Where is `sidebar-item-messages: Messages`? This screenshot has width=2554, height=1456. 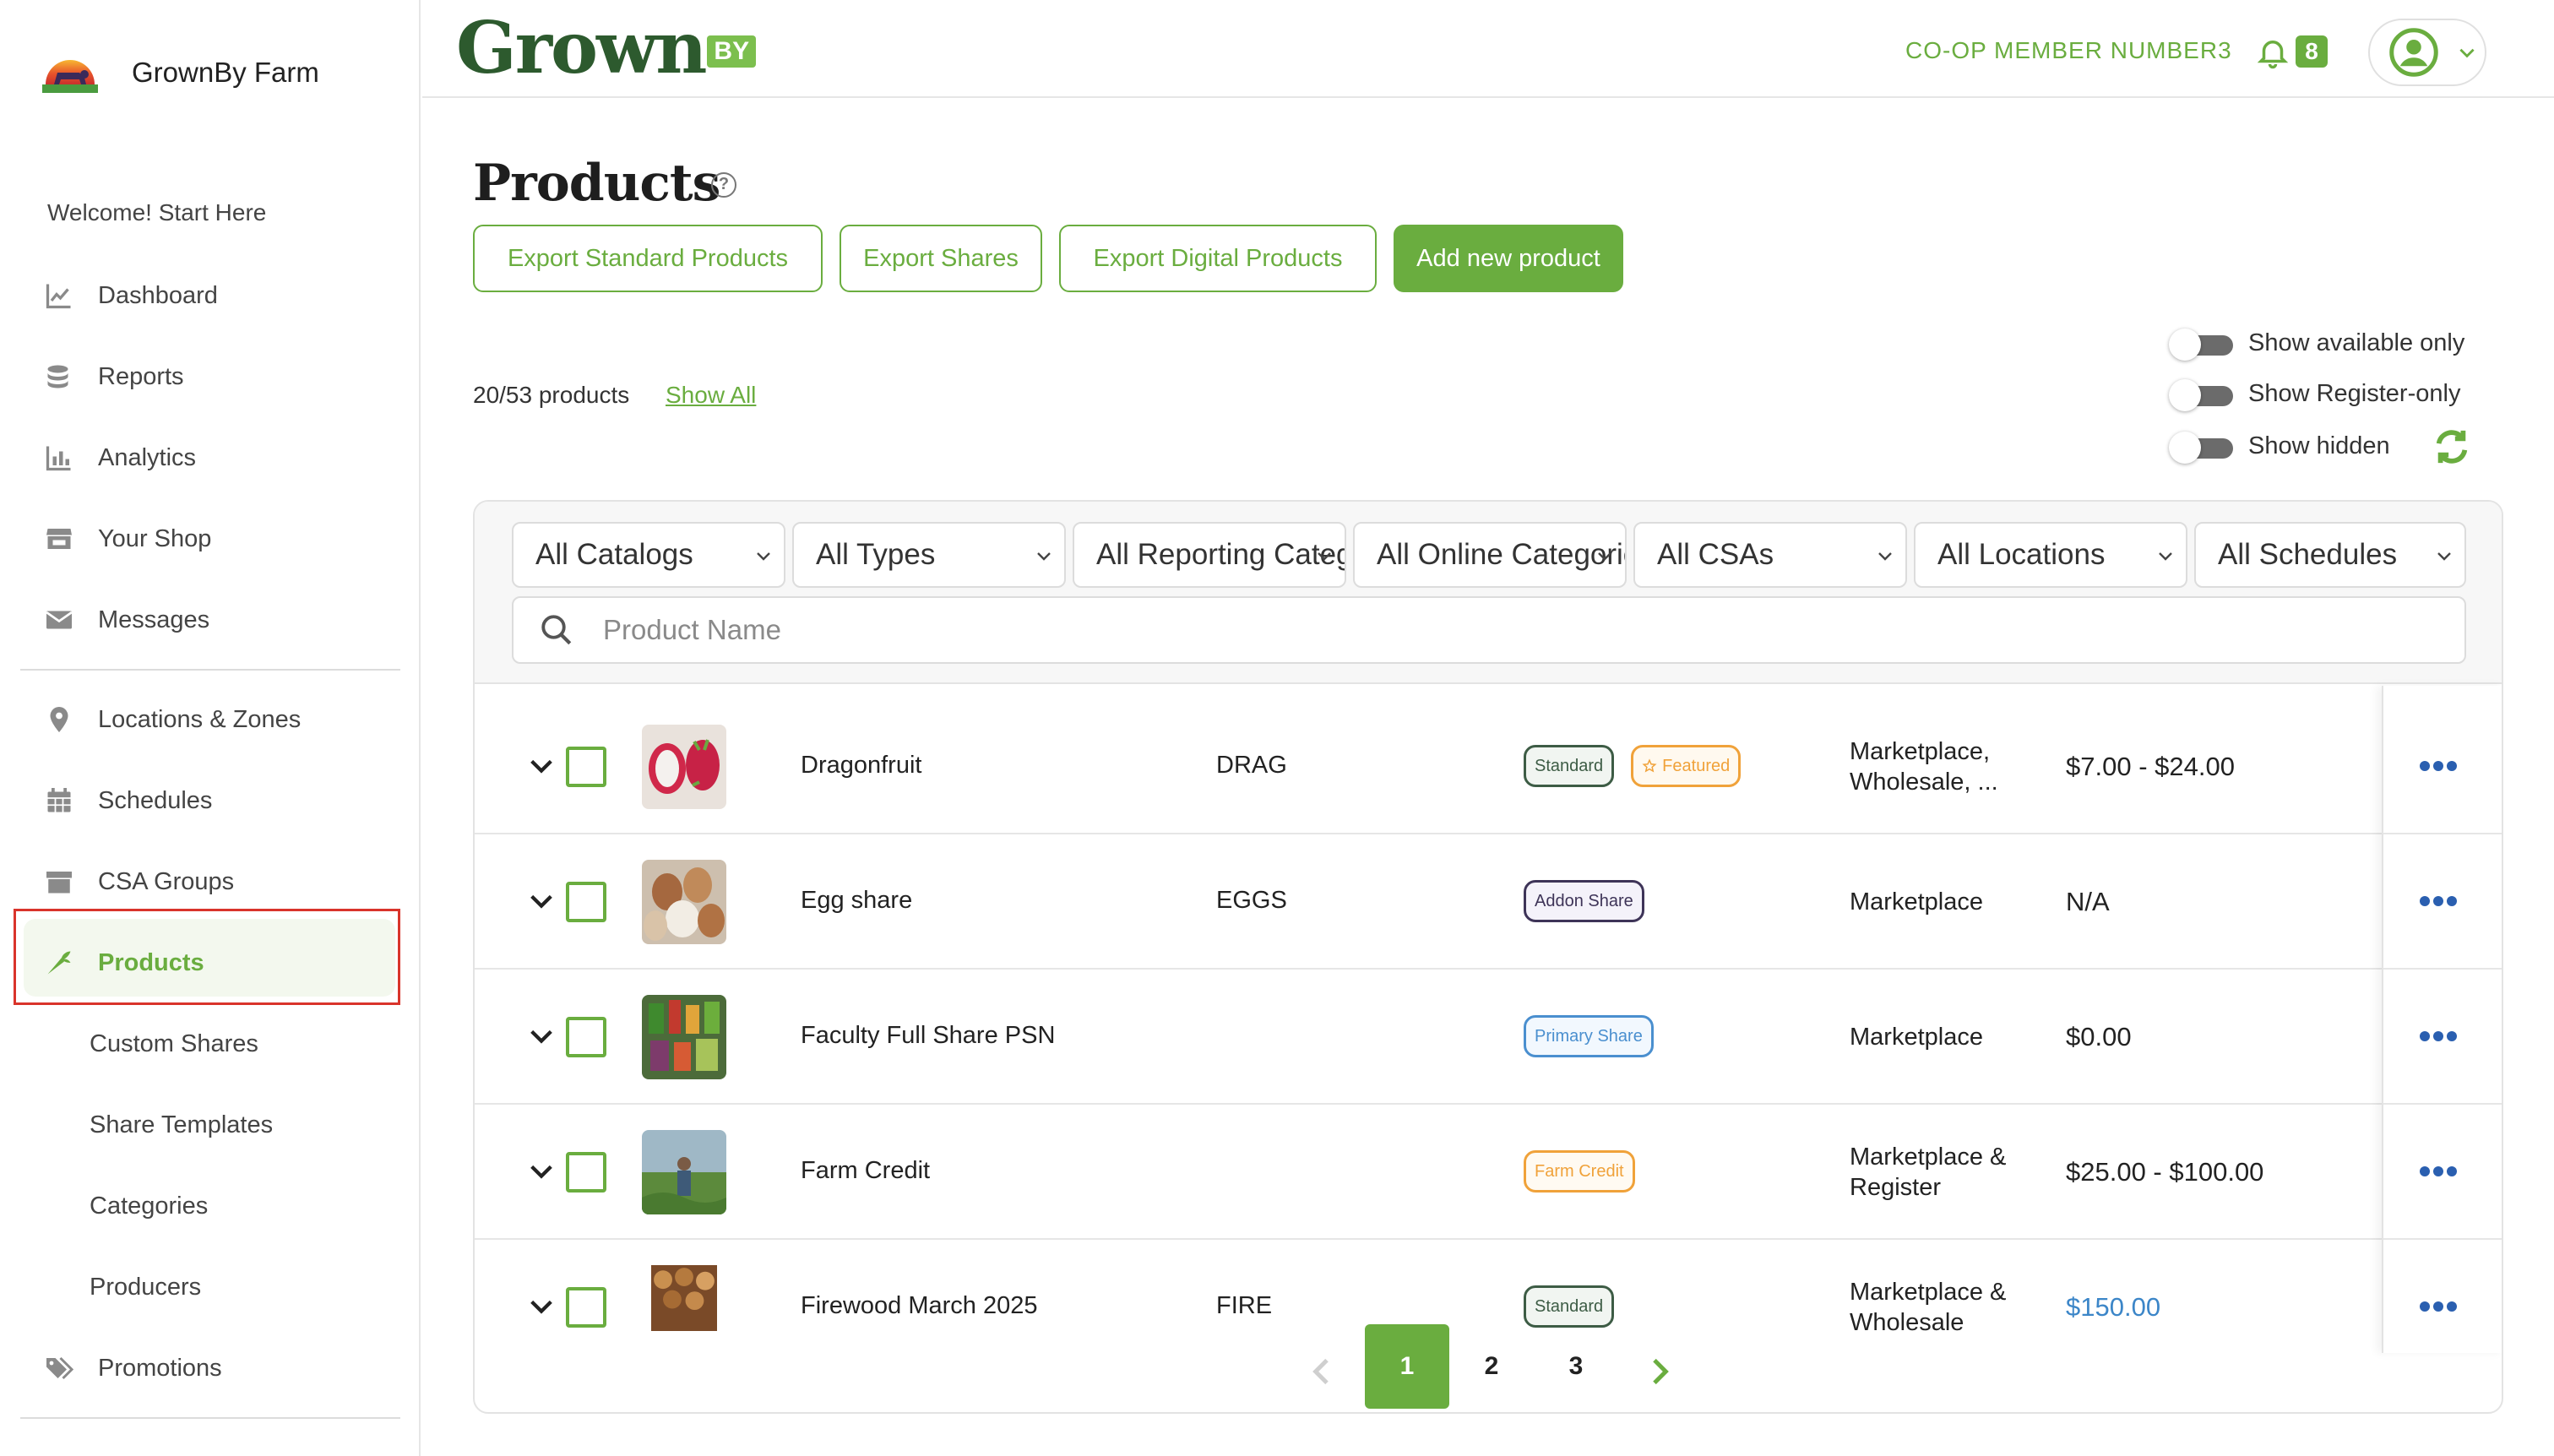
sidebar-item-messages: Messages is located at coordinates (125, 620).